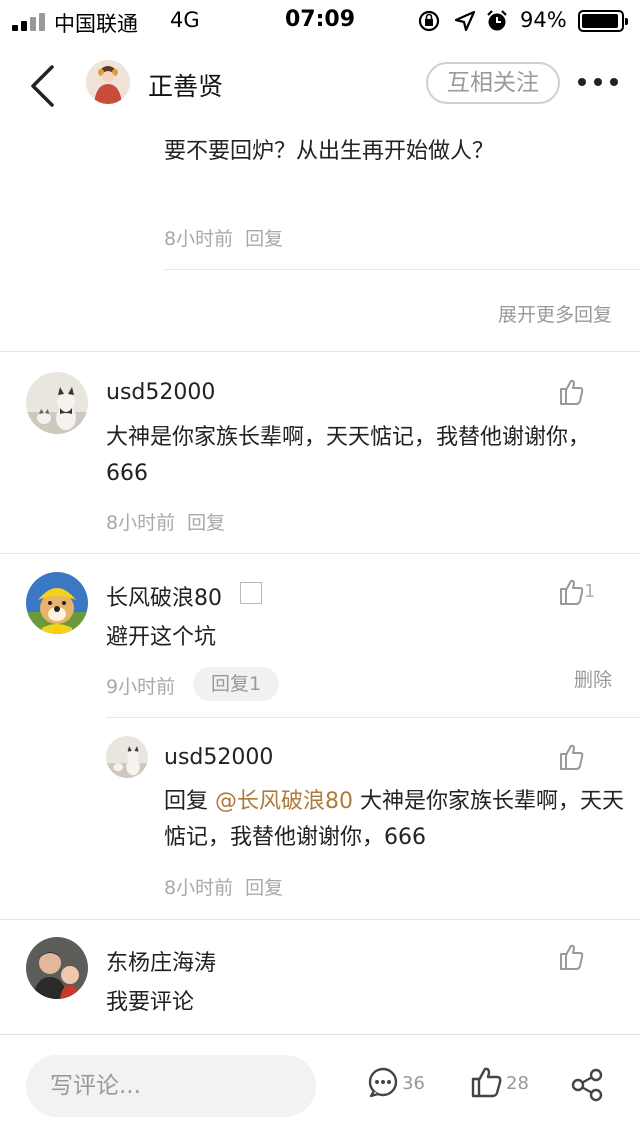  Describe the element at coordinates (593, 678) in the screenshot. I see `delete-button: 删除` at that location.